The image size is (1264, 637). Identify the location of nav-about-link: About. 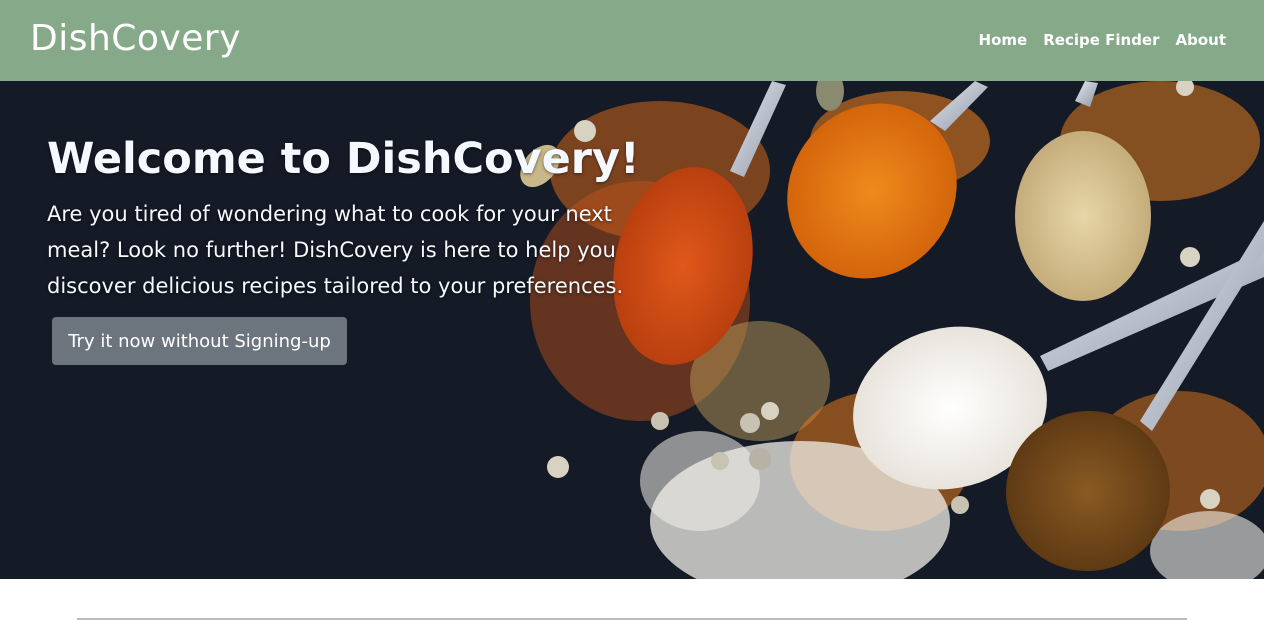
(1200, 40).